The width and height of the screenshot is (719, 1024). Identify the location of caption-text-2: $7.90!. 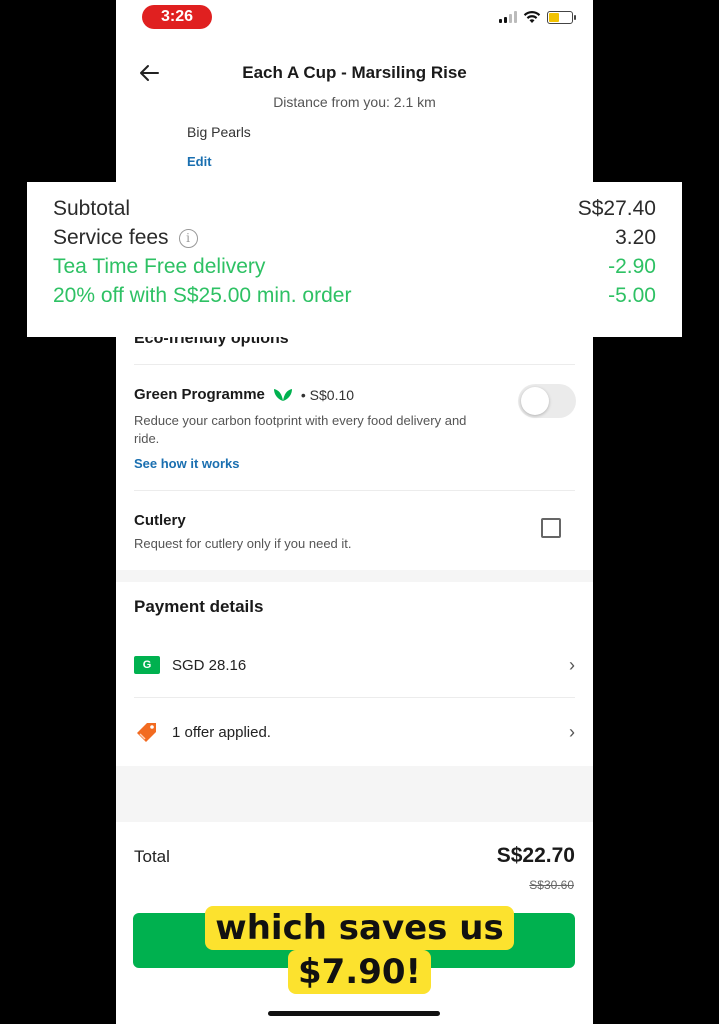
(359, 972).